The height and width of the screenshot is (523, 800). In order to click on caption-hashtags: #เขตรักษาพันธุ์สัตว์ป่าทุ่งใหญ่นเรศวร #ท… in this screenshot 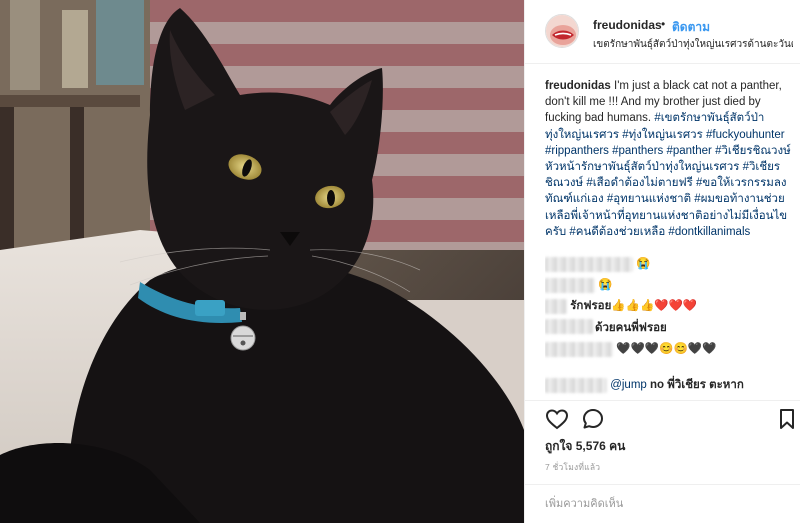, I will do `click(668, 174)`.